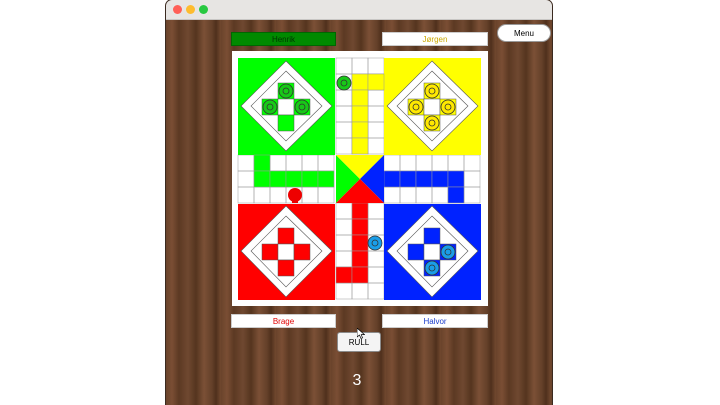 This screenshot has height=405, width=720. I want to click on mouse-pointer-icon, so click(361, 333).